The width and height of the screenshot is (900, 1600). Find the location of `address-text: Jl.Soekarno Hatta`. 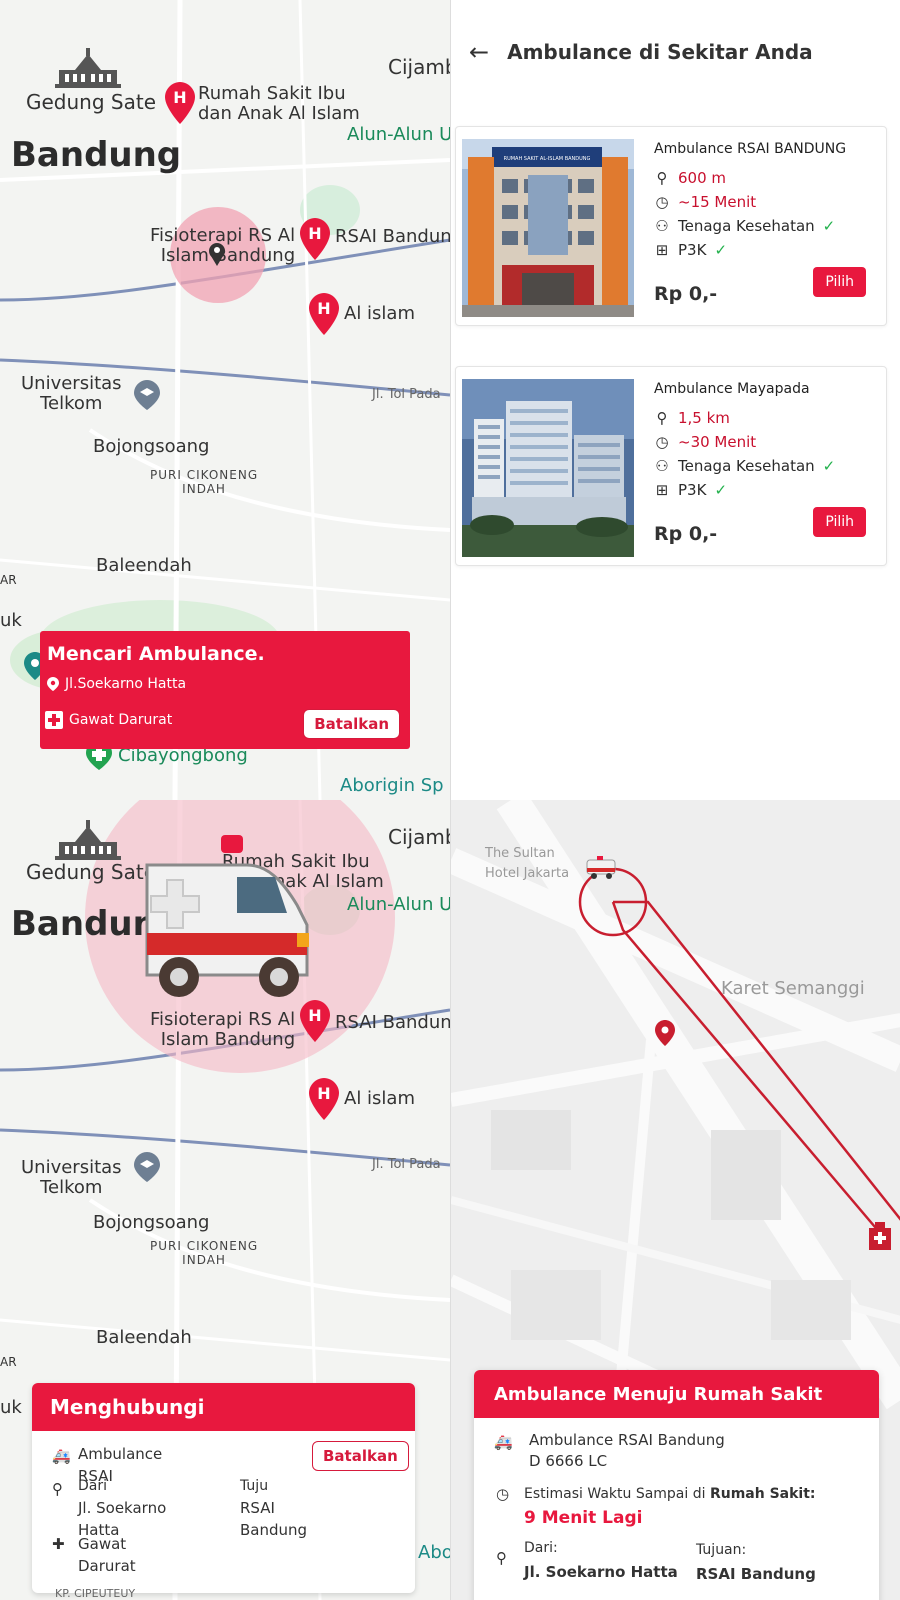

address-text: Jl.Soekarno Hatta is located at coordinates (126, 684).